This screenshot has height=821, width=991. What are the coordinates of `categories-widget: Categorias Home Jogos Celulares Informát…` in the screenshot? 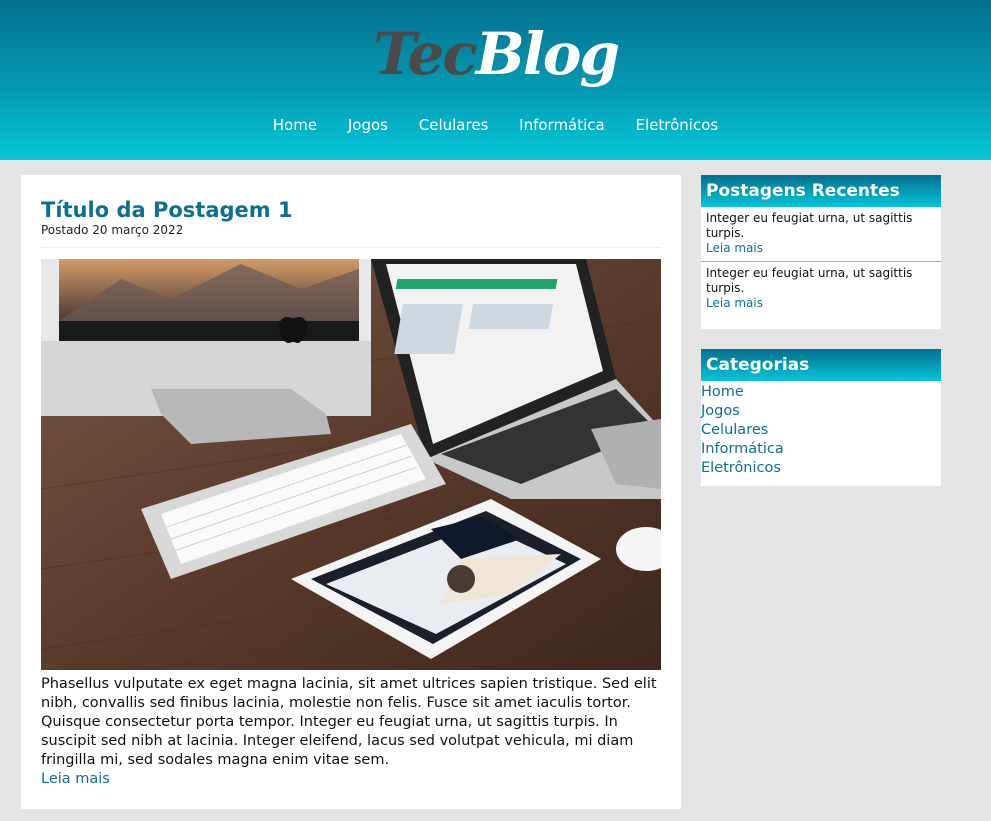 It's located at (821, 417).